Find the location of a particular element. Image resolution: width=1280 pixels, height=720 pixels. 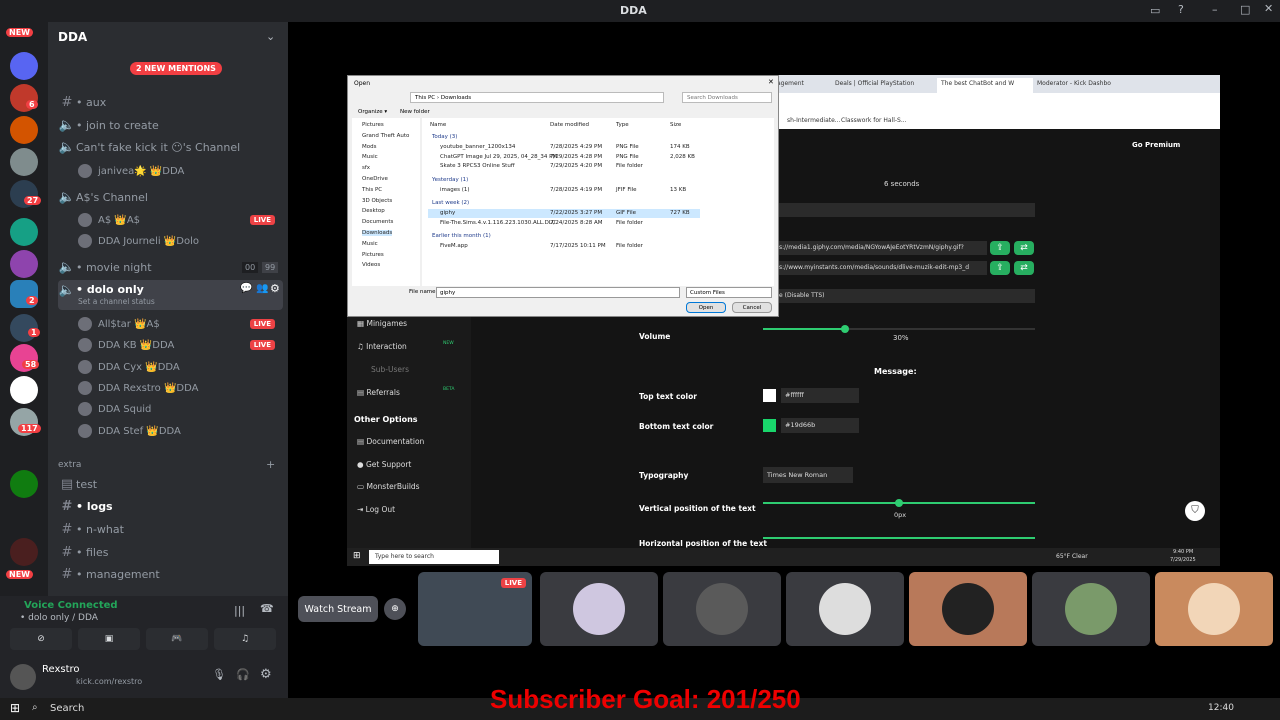

browser-tab-active: The best ChatBot and W is located at coordinates (985, 85).